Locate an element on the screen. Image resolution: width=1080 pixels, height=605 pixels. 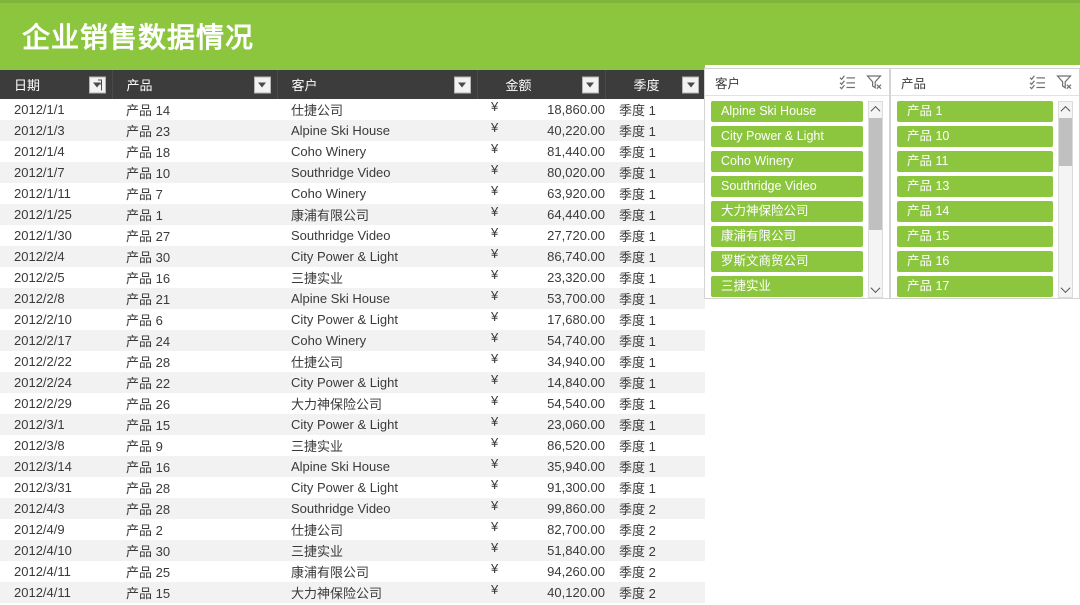
sort-filter-icon-date is located at coordinates (97, 84).